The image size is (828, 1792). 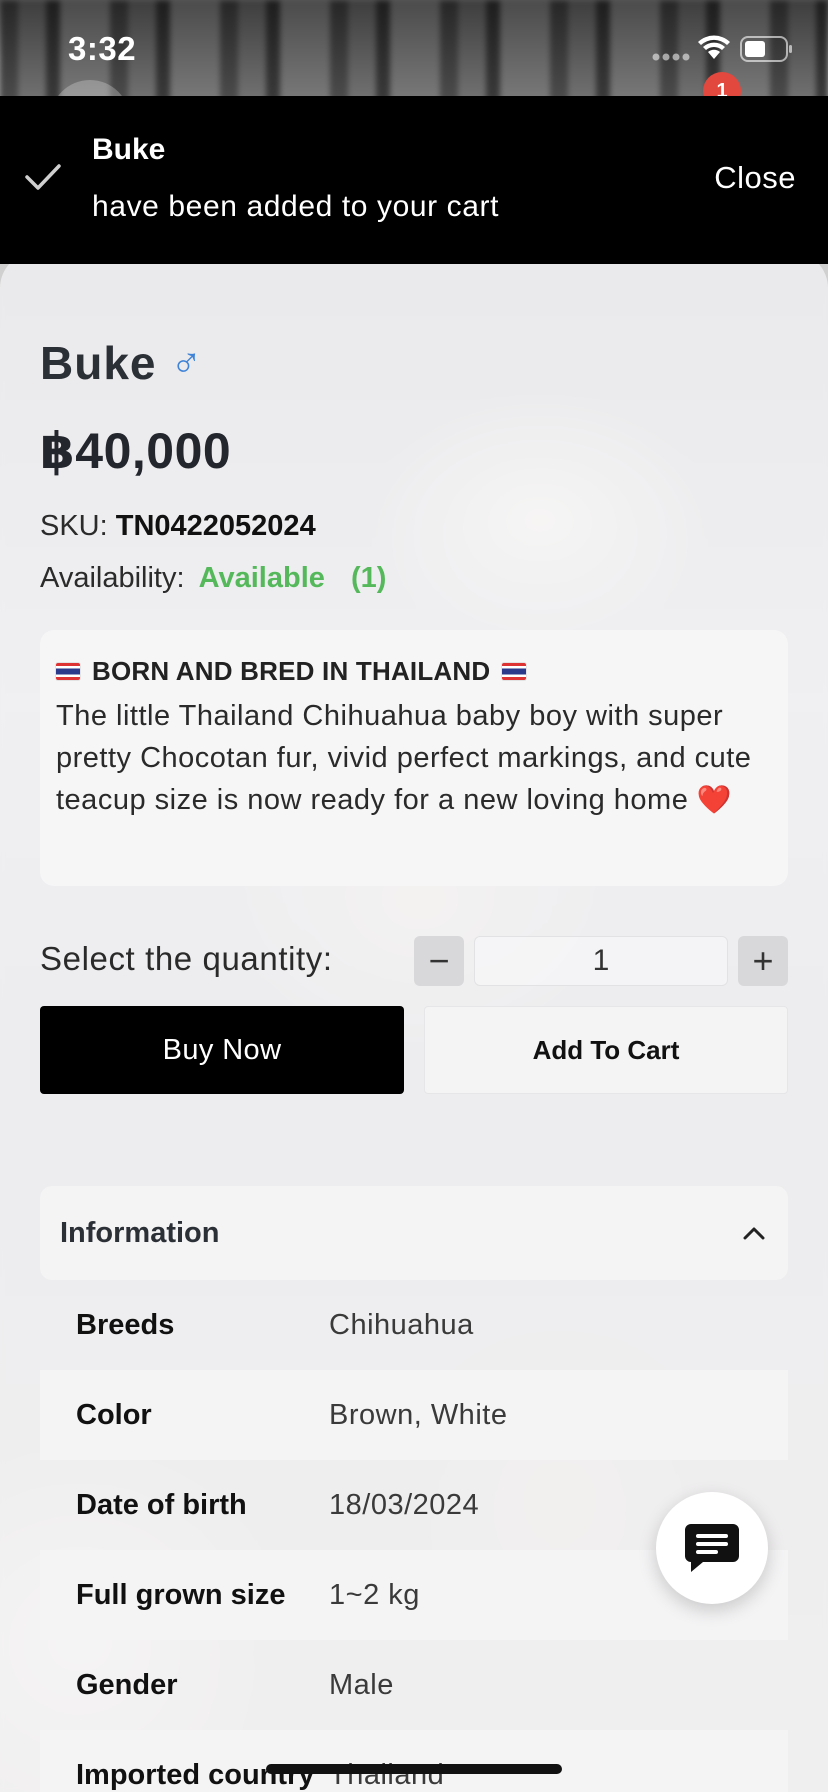 I want to click on info-key: Full grown size, so click(x=181, y=1594).